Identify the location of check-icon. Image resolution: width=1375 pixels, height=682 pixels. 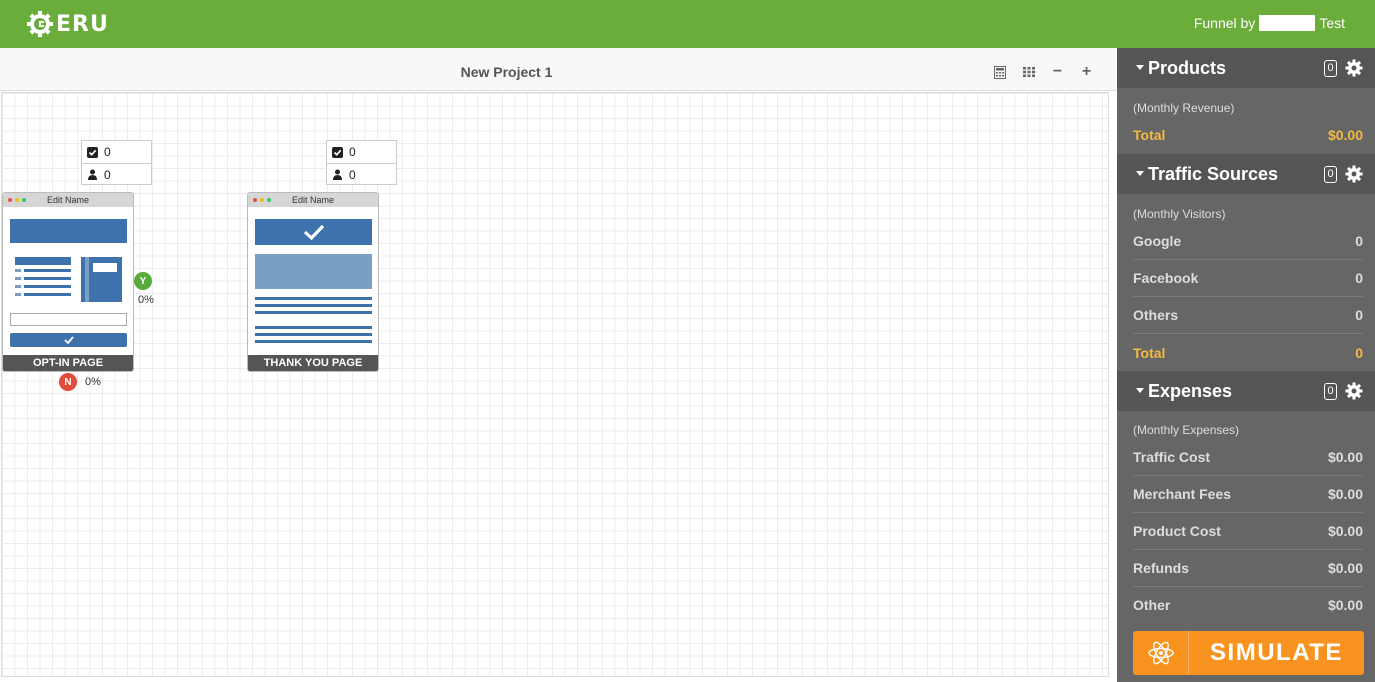
(313, 232).